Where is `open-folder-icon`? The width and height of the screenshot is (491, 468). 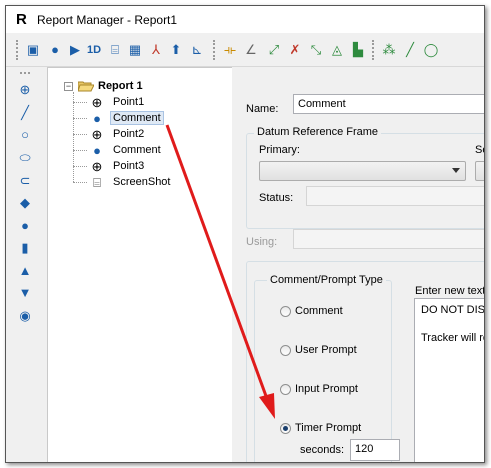 open-folder-icon is located at coordinates (86, 86).